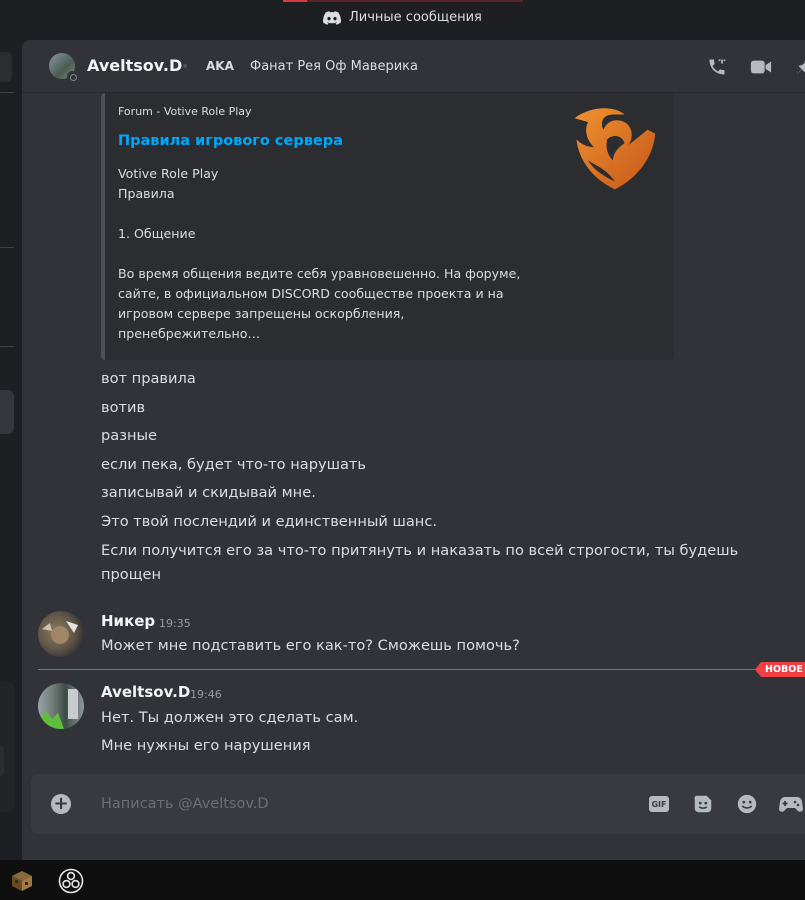 The image size is (805, 900). I want to click on gif-label: GIF, so click(659, 804).